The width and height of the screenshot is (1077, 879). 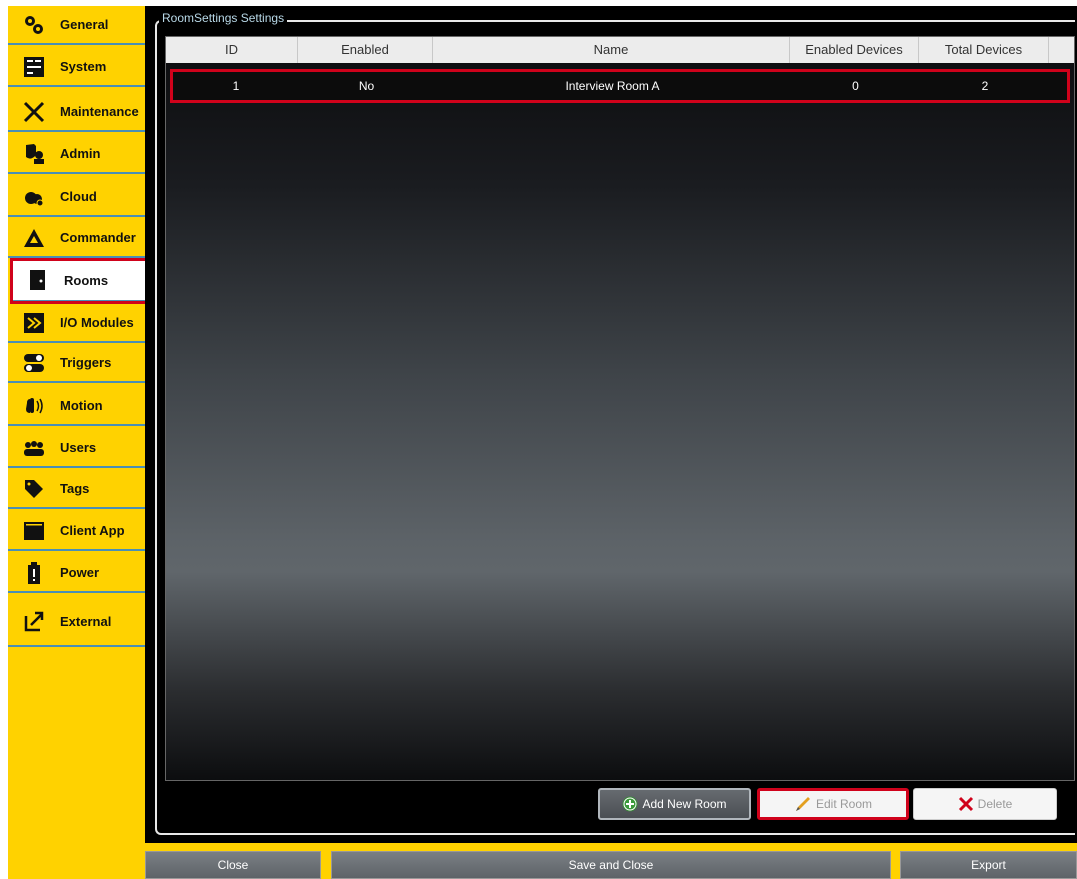 I want to click on edit-room-label: Edit Room, so click(x=844, y=804).